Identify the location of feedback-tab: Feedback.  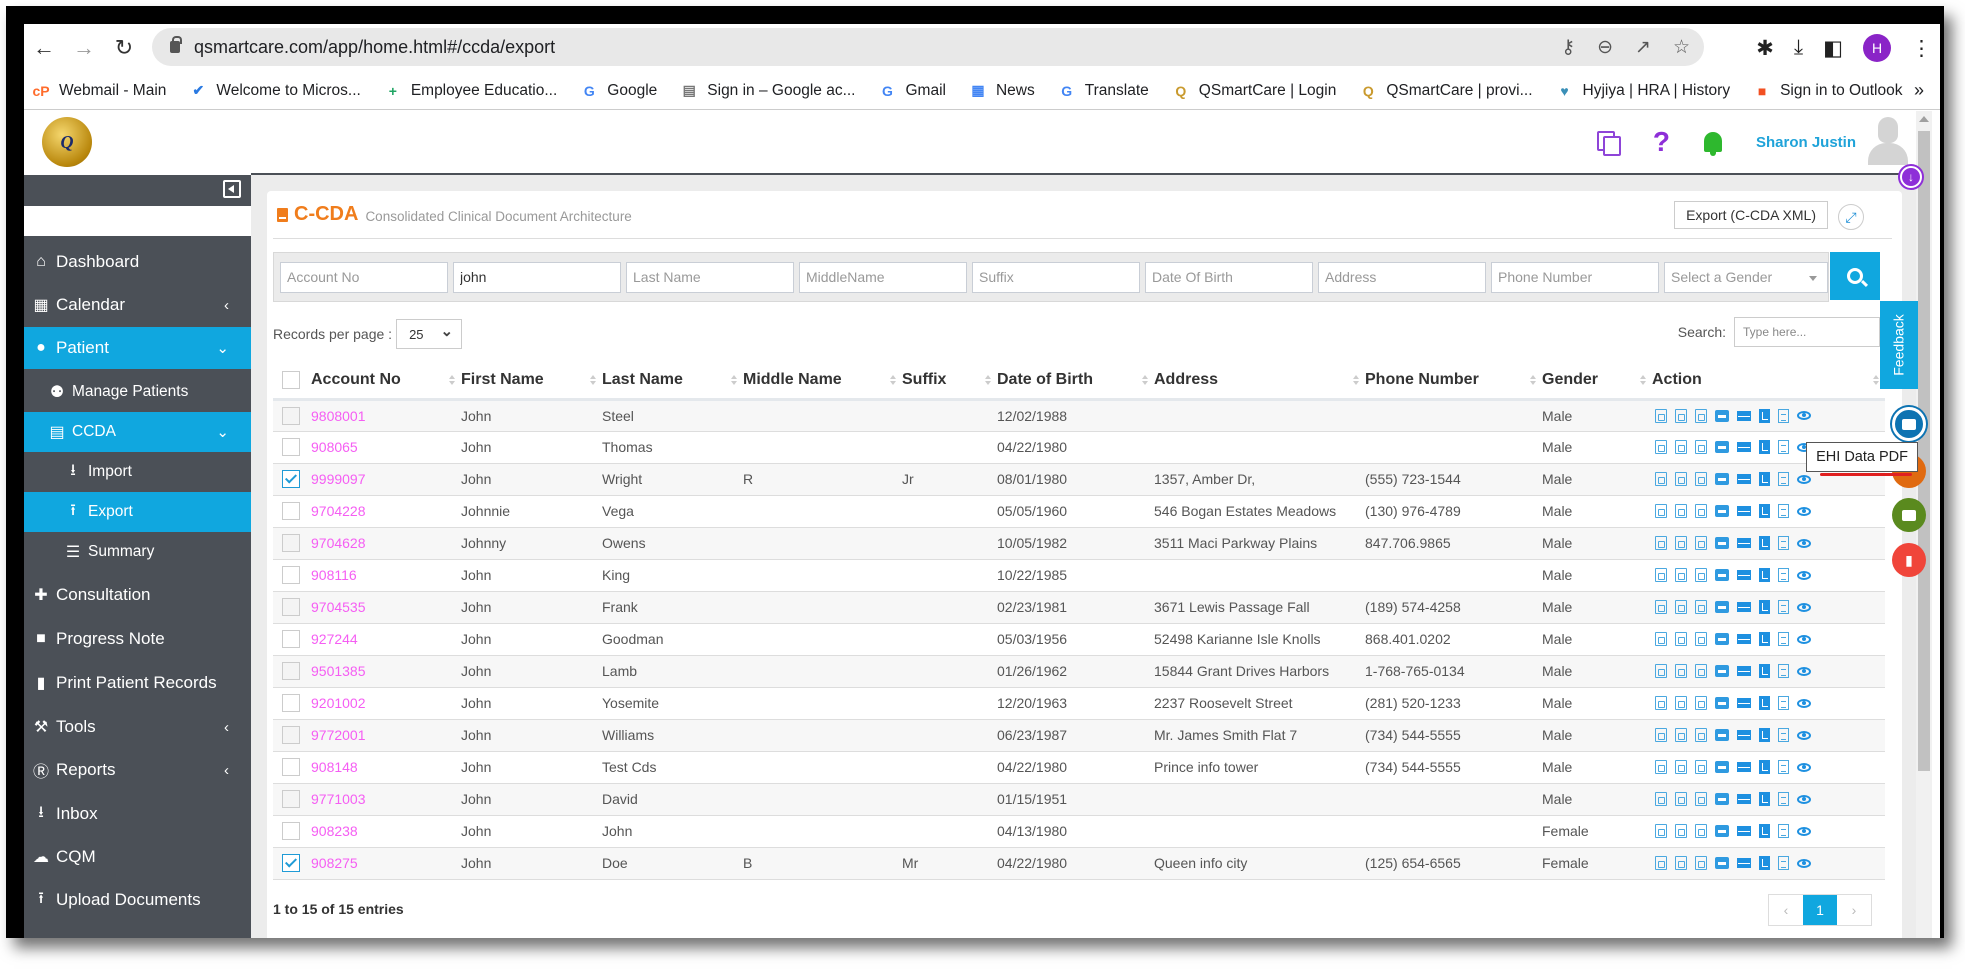
(1899, 345).